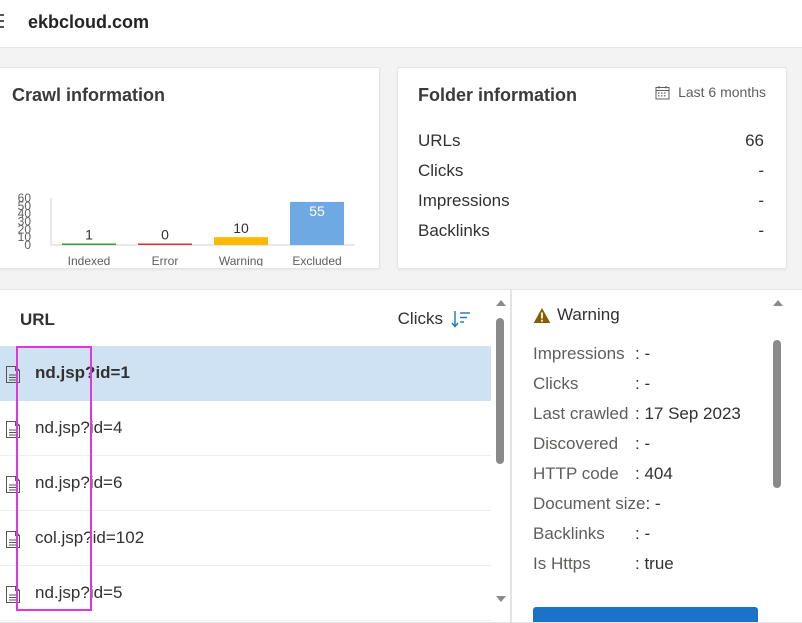  Describe the element at coordinates (54, 478) in the screenshot. I see `highlight-annotation` at that location.